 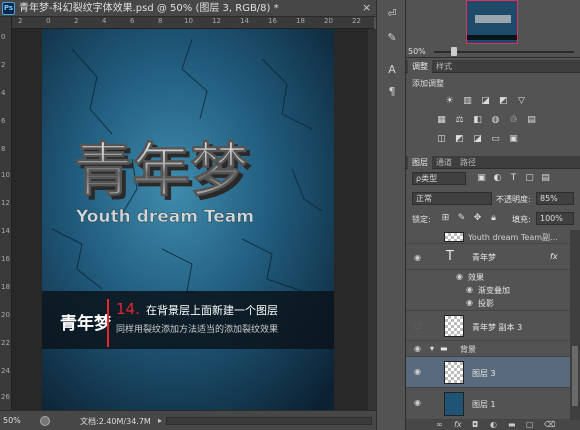 What do you see at coordinates (461, 218) in the screenshot?
I see `lock-image-icon: ✎` at bounding box center [461, 218].